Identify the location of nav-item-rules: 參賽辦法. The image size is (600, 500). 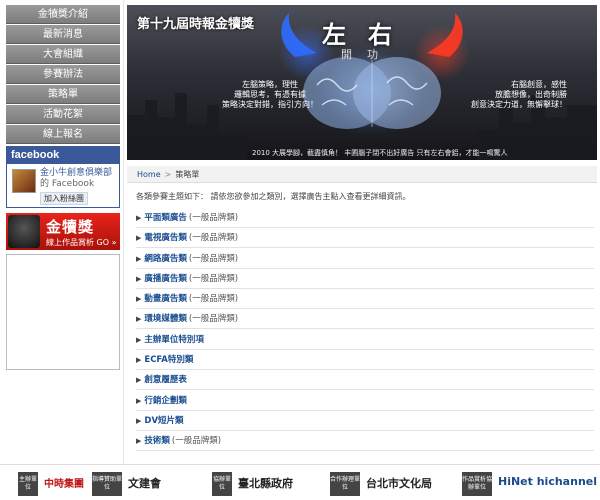
(63, 74).